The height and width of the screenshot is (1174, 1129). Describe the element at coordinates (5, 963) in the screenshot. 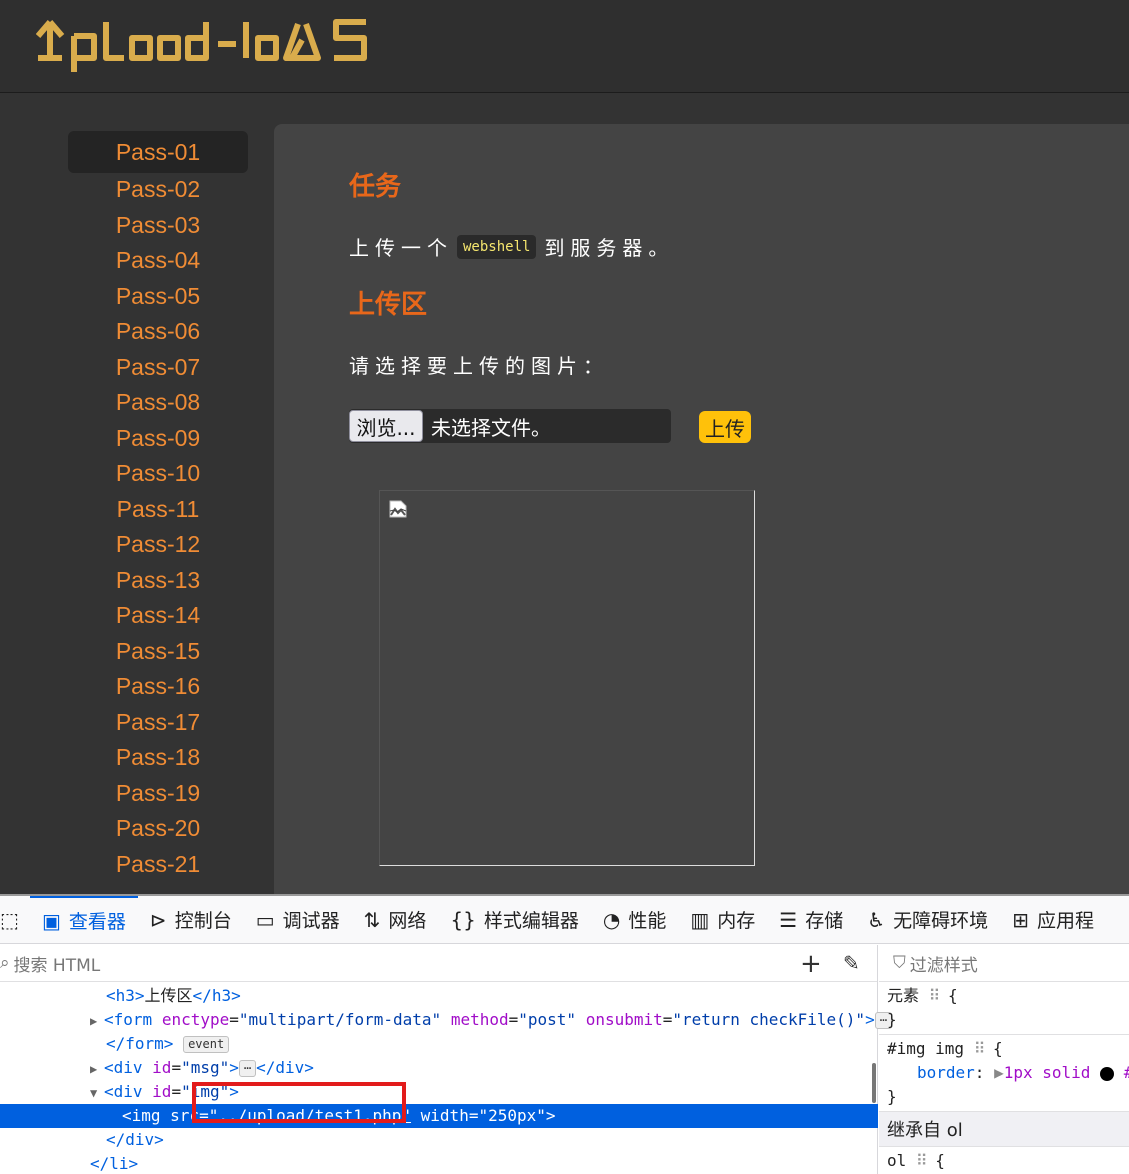

I see `search-icon: ⌕` at that location.